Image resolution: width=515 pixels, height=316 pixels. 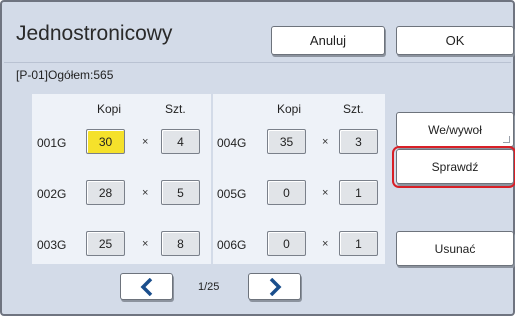 I want to click on chevron-right-icon, so click(x=275, y=286).